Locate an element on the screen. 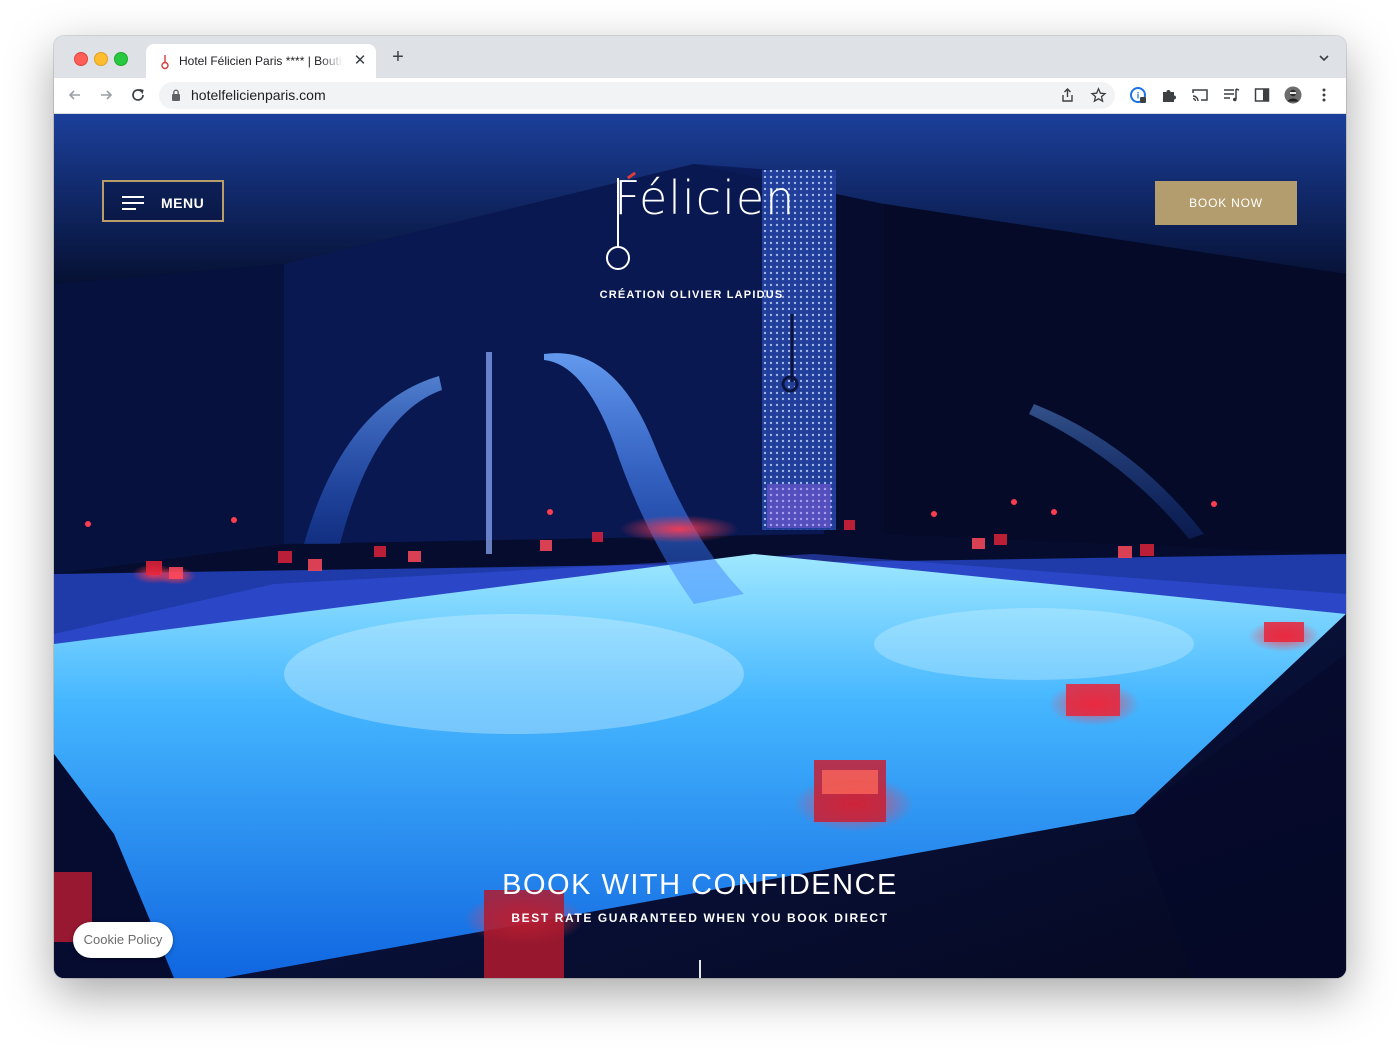 The image size is (1400, 1050). chevron-down-icon is located at coordinates (1324, 58).